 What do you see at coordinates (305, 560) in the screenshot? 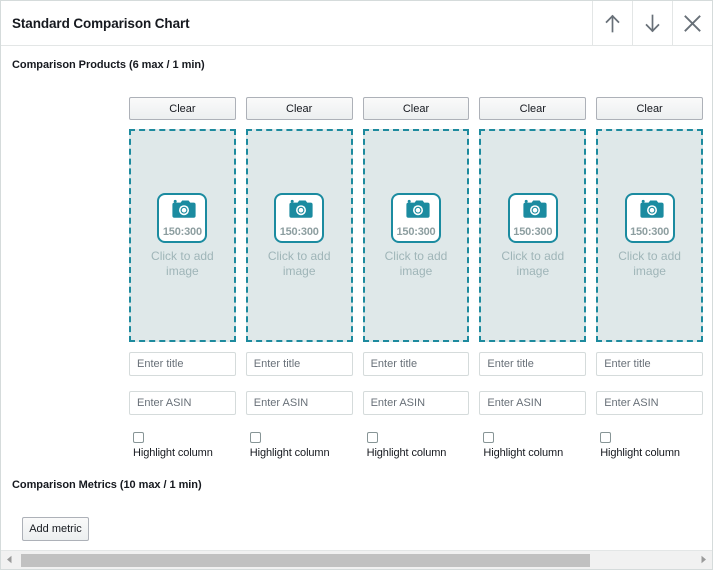
I see `scrollbar-thumb` at bounding box center [305, 560].